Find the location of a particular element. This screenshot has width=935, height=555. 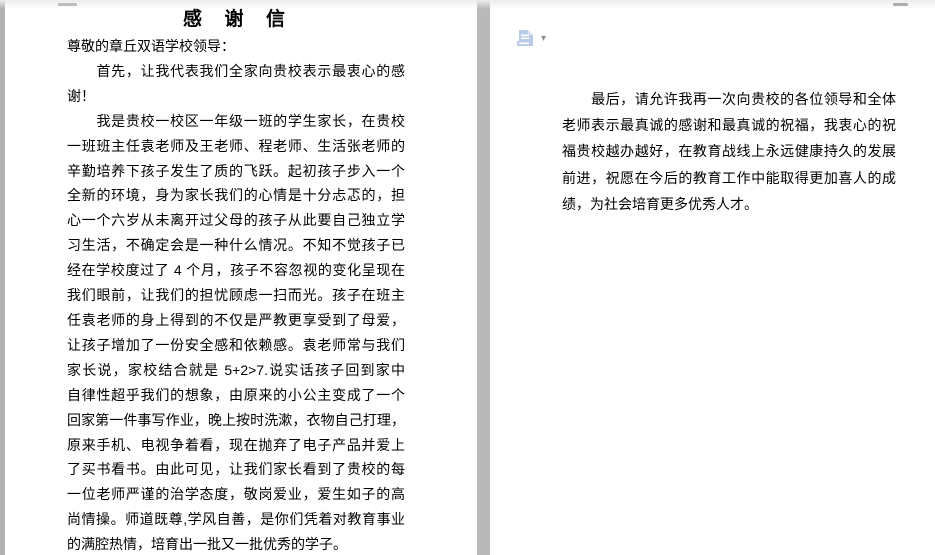

top-edge-handle-right is located at coordinates (900, 4).